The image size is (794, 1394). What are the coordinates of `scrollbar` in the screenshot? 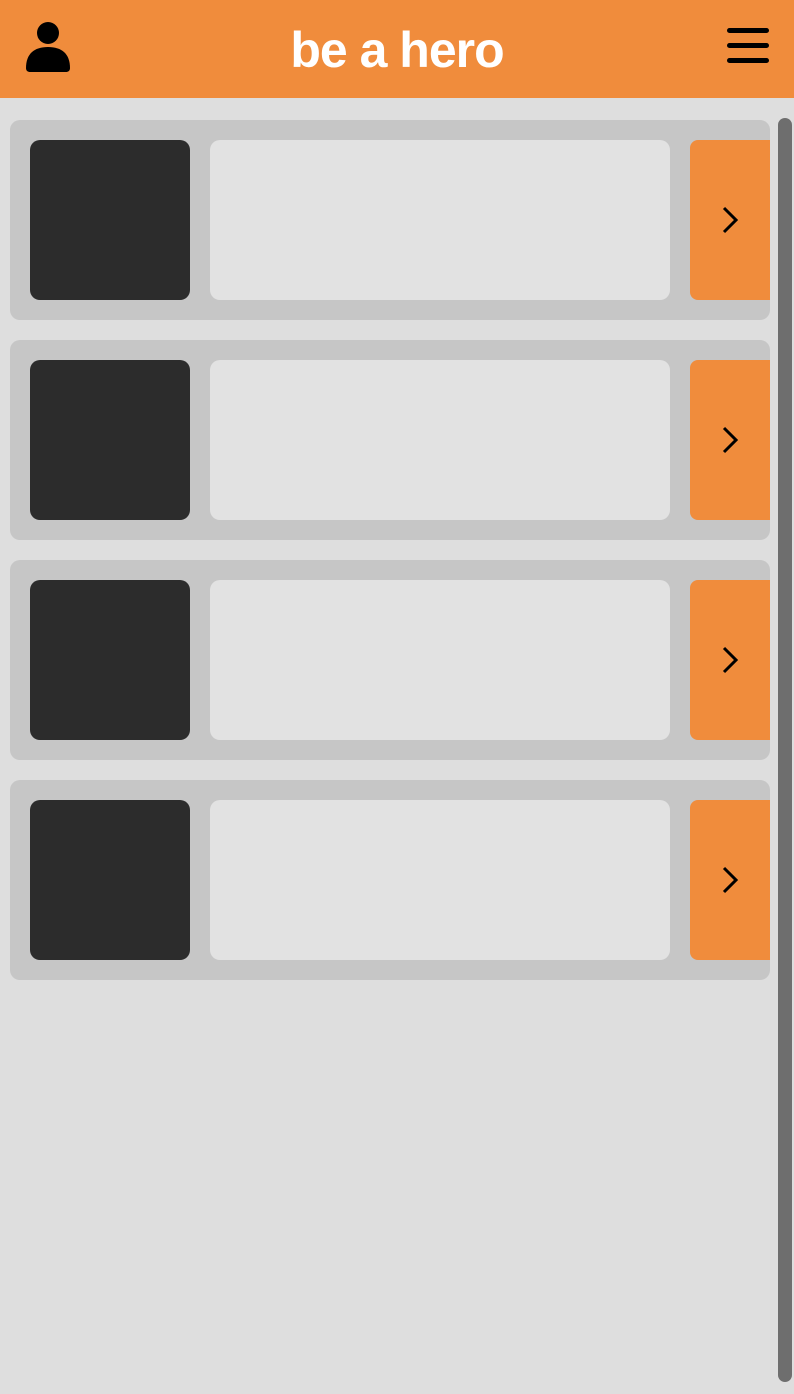 It's located at (785, 750).